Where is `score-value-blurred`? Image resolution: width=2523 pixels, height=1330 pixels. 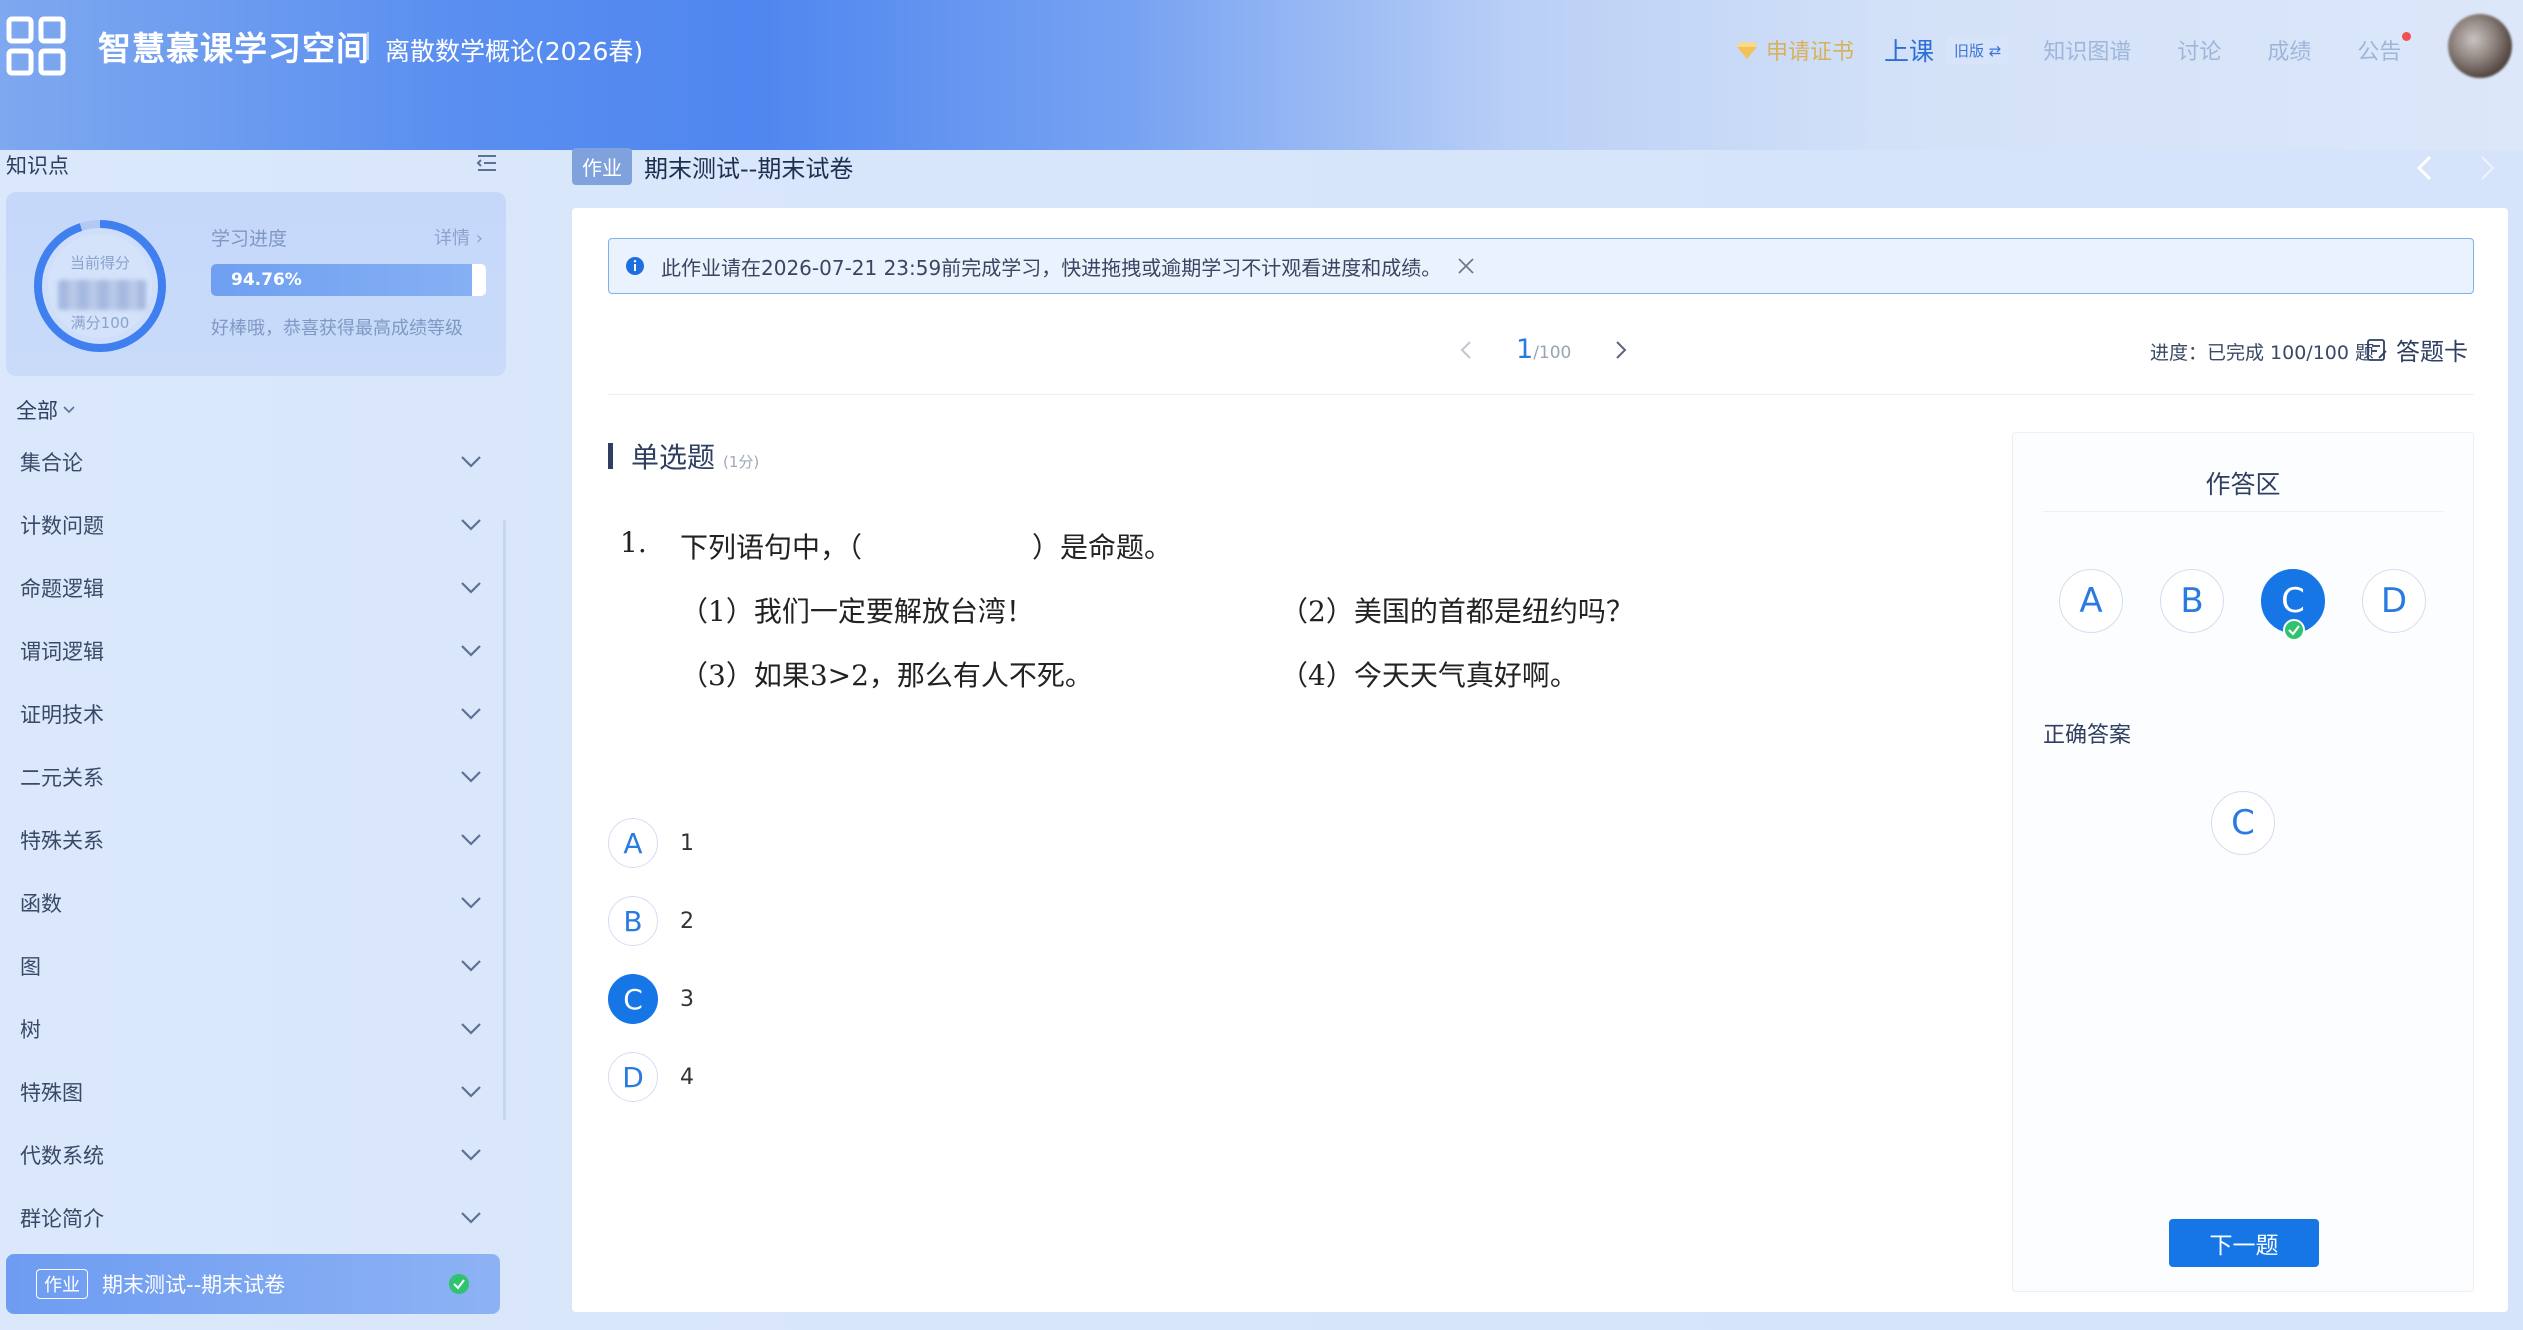
score-value-blurred is located at coordinates (102, 295).